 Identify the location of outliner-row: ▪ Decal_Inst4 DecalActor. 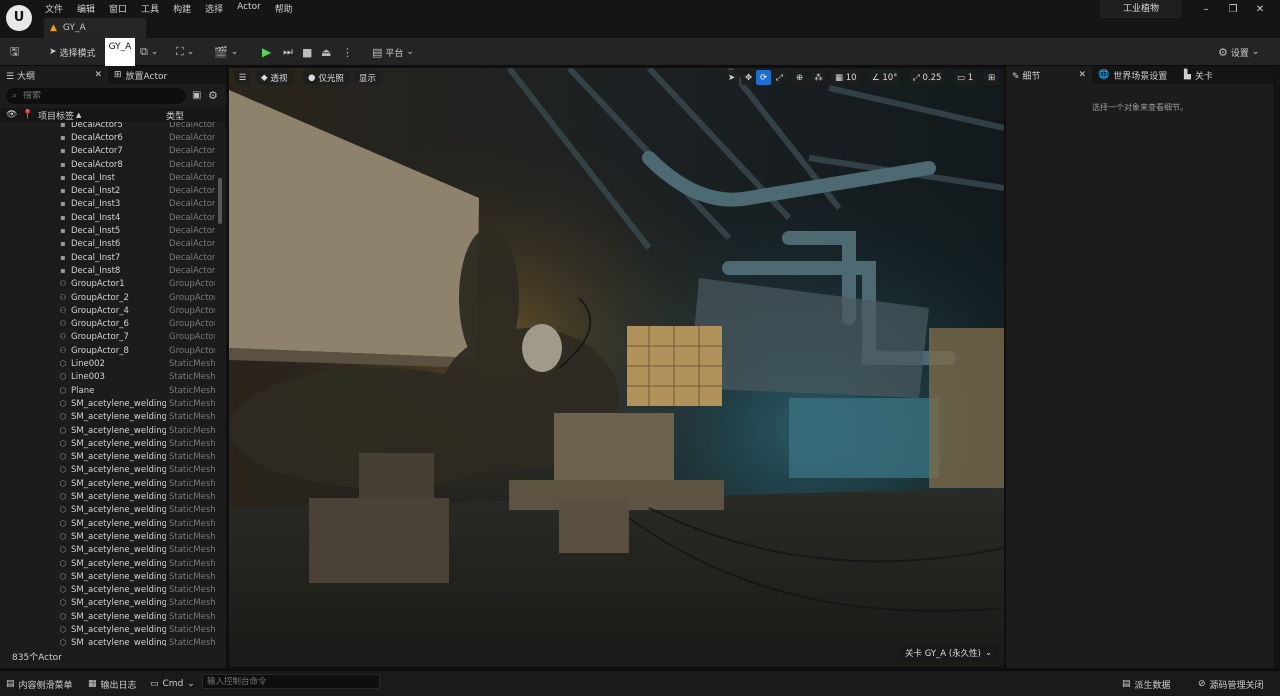
(108, 217).